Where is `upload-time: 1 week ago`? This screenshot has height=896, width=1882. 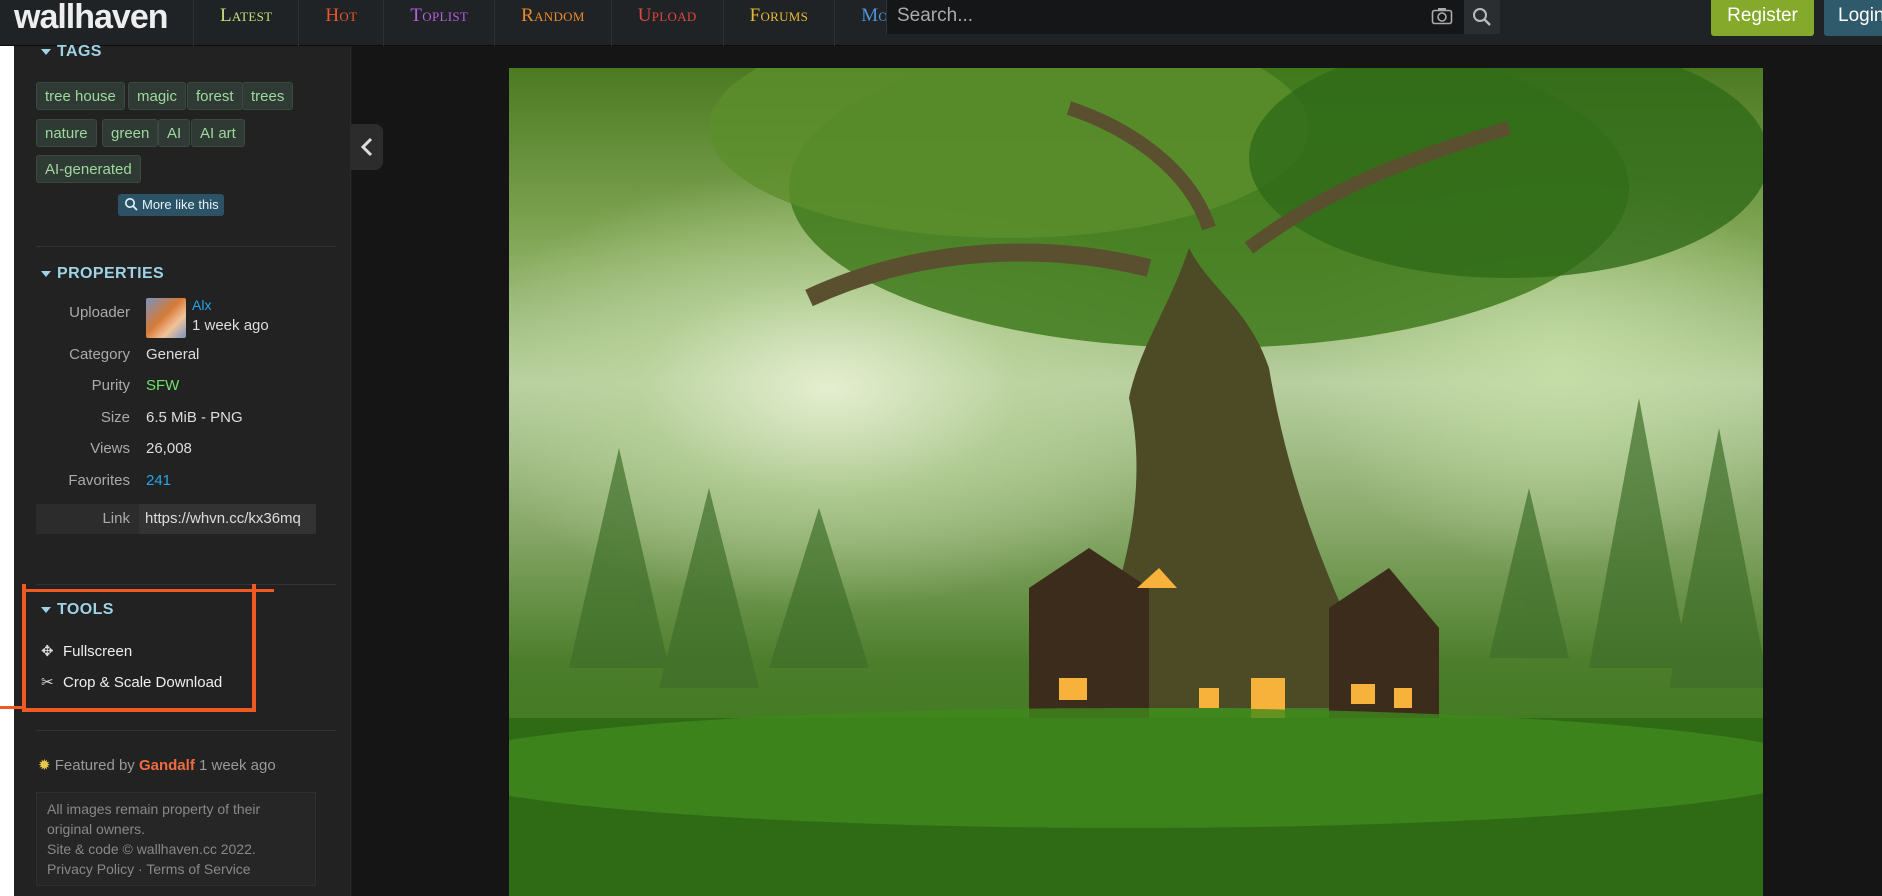
upload-time: 1 week ago is located at coordinates (230, 325).